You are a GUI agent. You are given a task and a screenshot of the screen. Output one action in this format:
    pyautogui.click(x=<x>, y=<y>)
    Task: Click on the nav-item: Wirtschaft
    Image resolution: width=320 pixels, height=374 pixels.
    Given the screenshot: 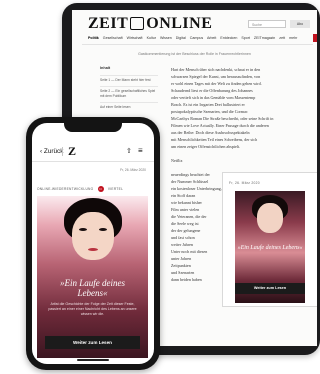 What is the action you would take?
    pyautogui.click(x=135, y=38)
    